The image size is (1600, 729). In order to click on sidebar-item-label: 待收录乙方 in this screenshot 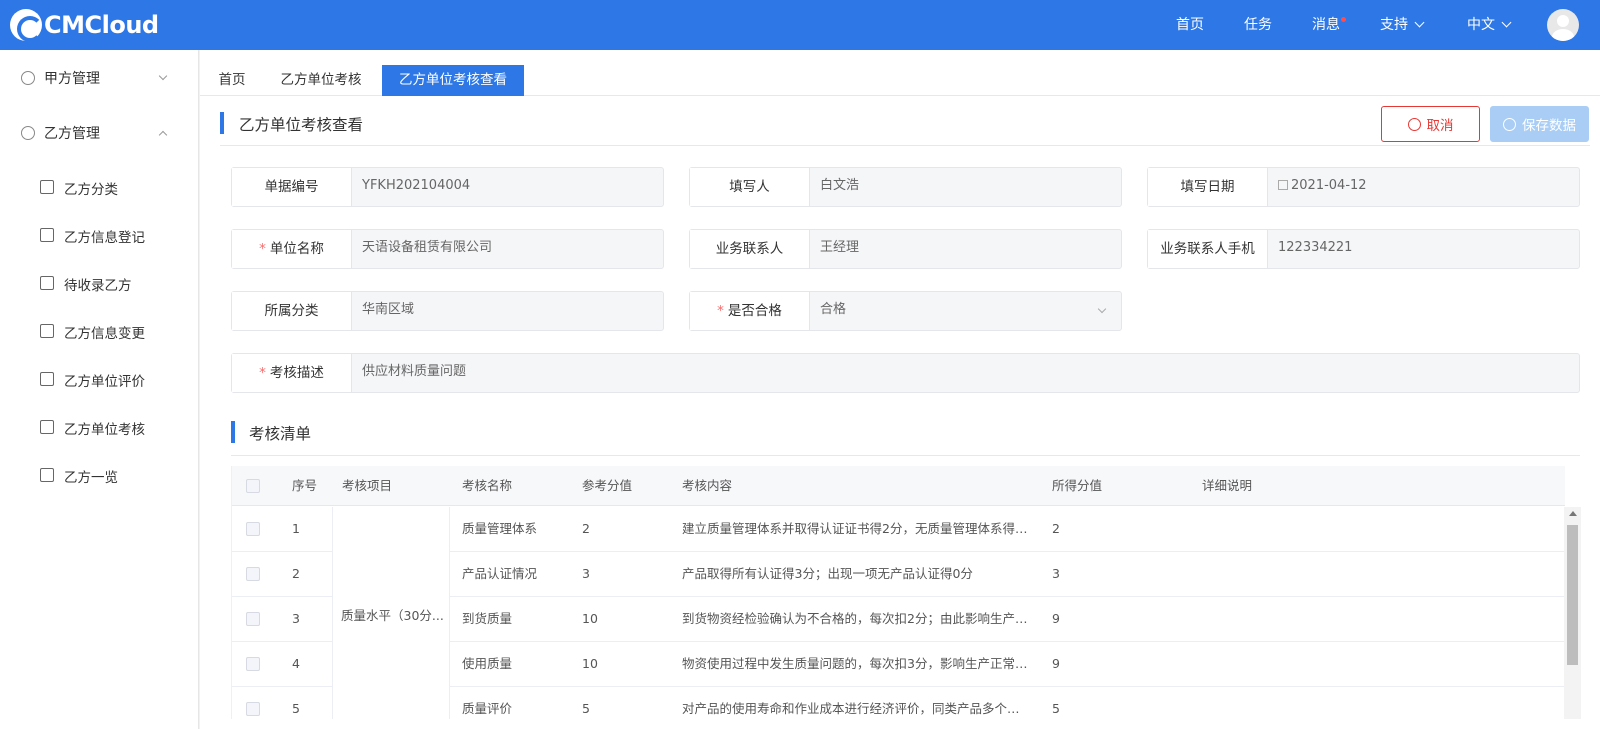, I will do `click(98, 286)`.